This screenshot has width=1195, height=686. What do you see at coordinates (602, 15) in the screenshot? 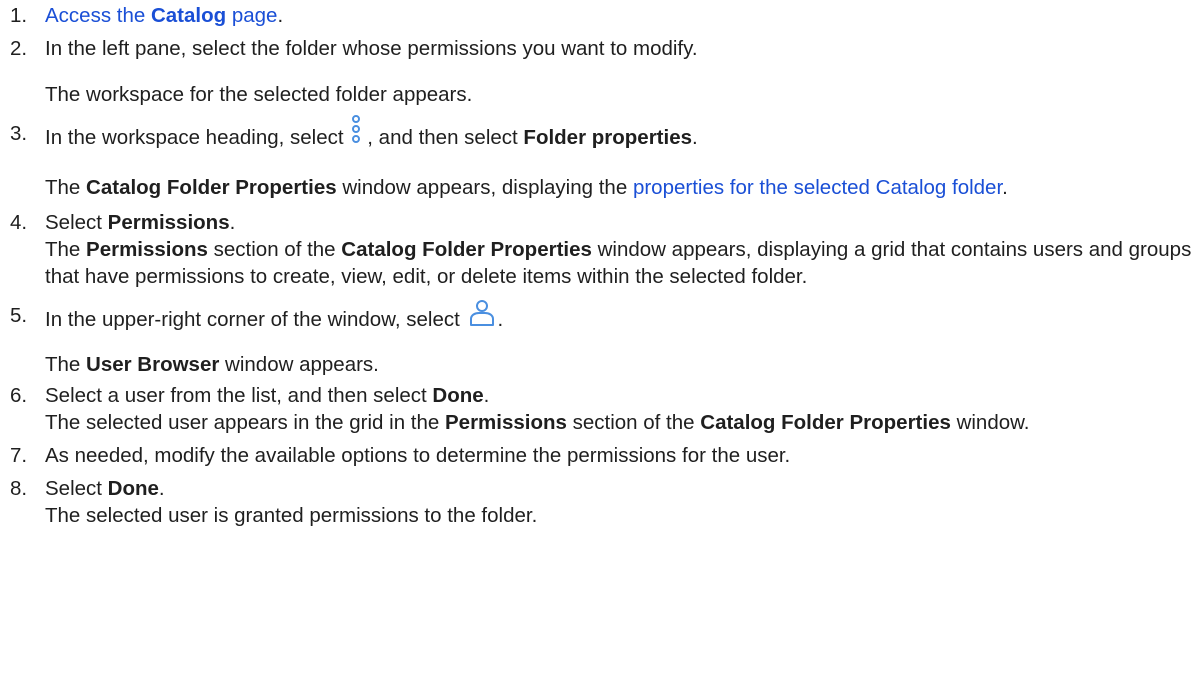
I see `step-1: 1. Access the Catalog page.` at bounding box center [602, 15].